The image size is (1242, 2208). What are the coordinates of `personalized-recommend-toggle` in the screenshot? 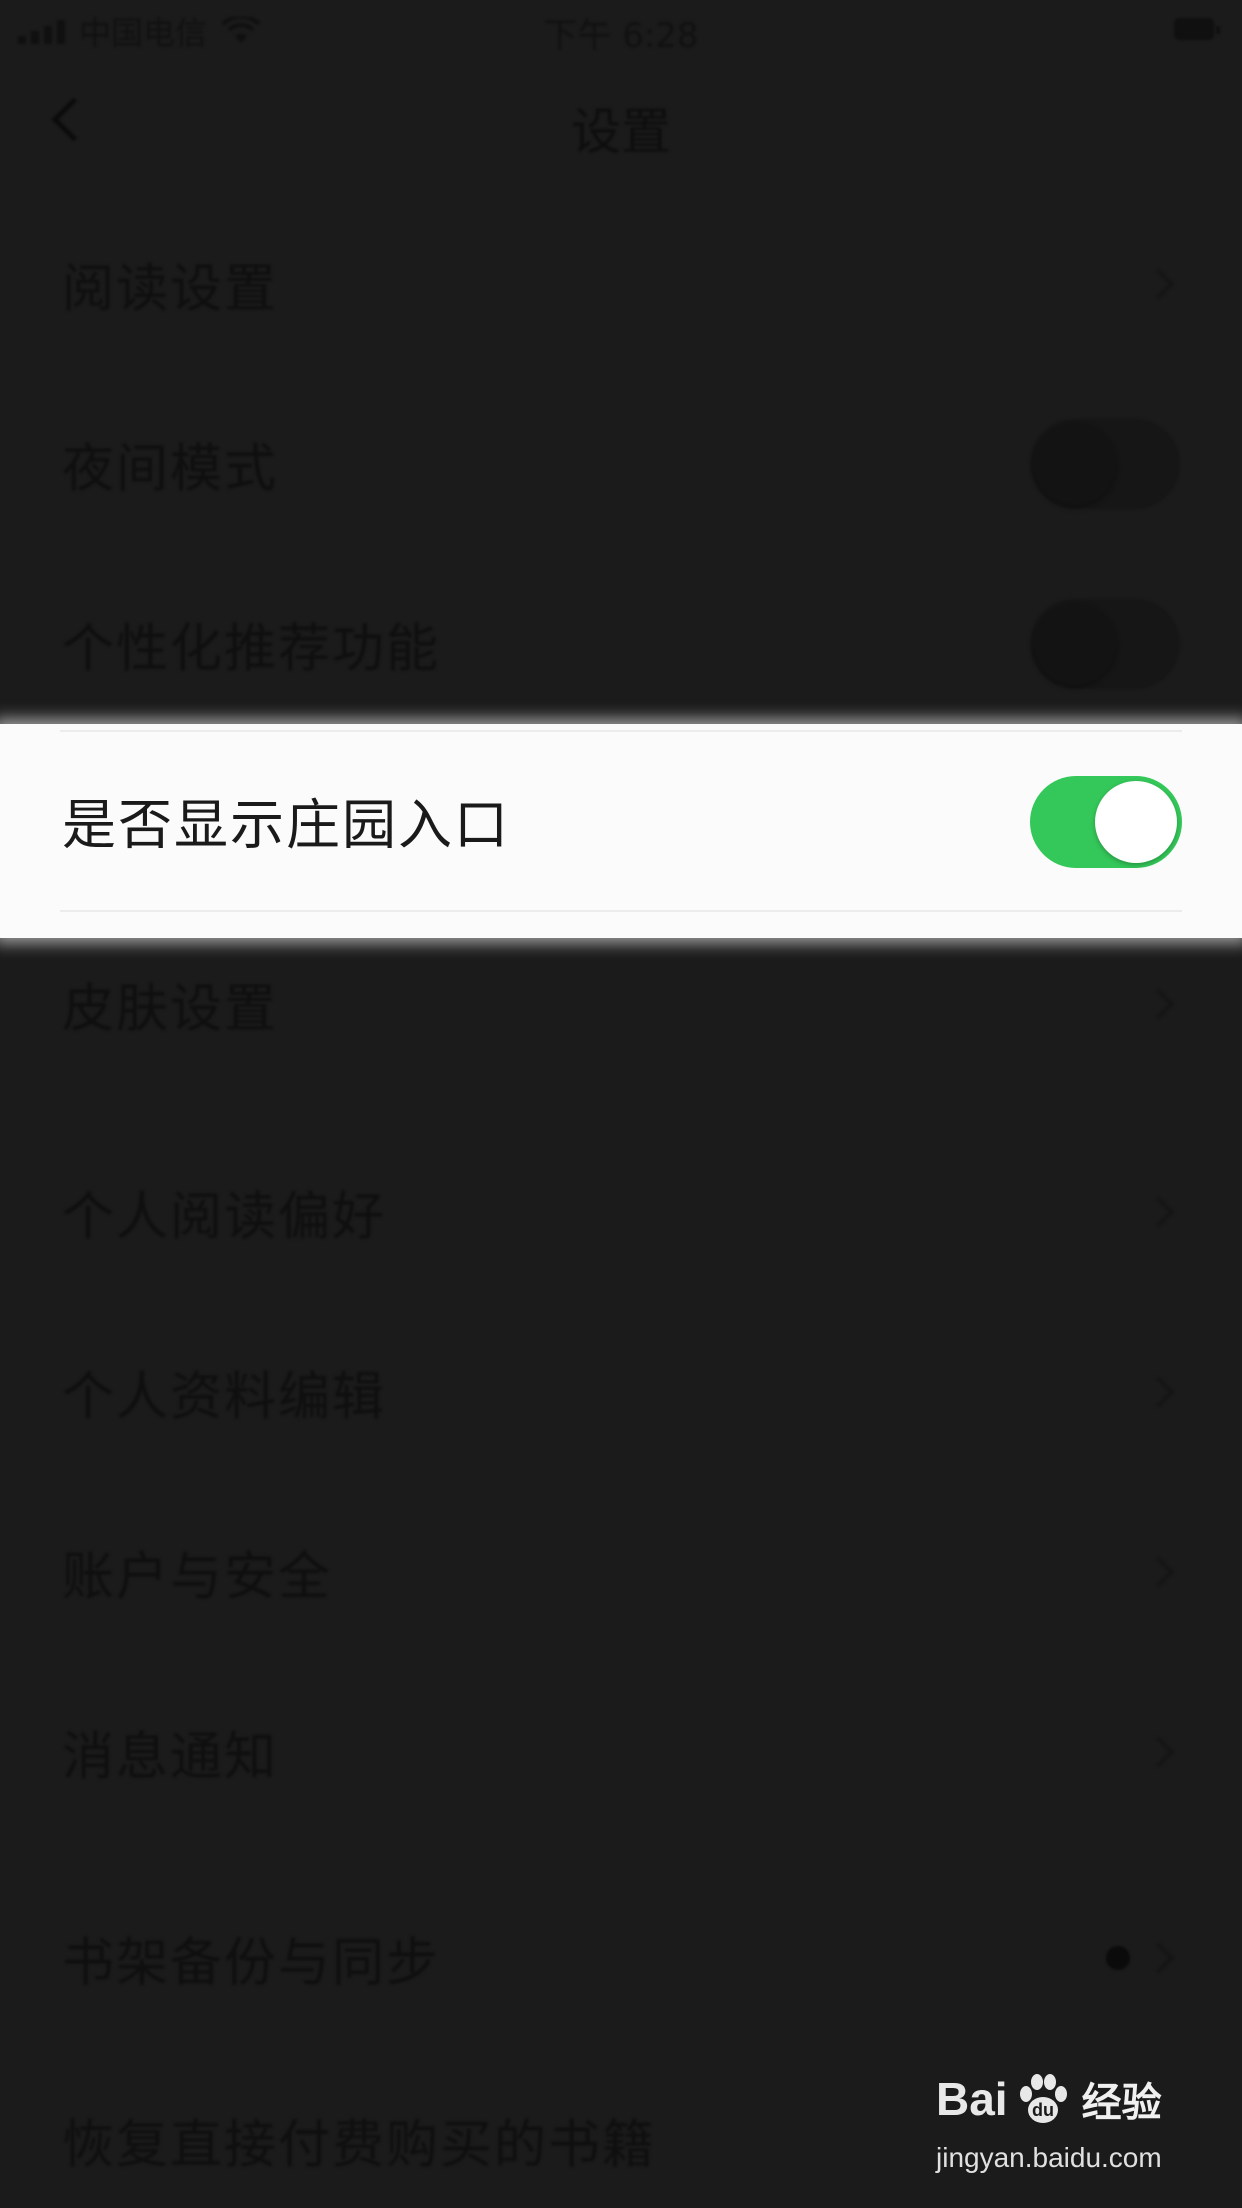 It's located at (1105, 644).